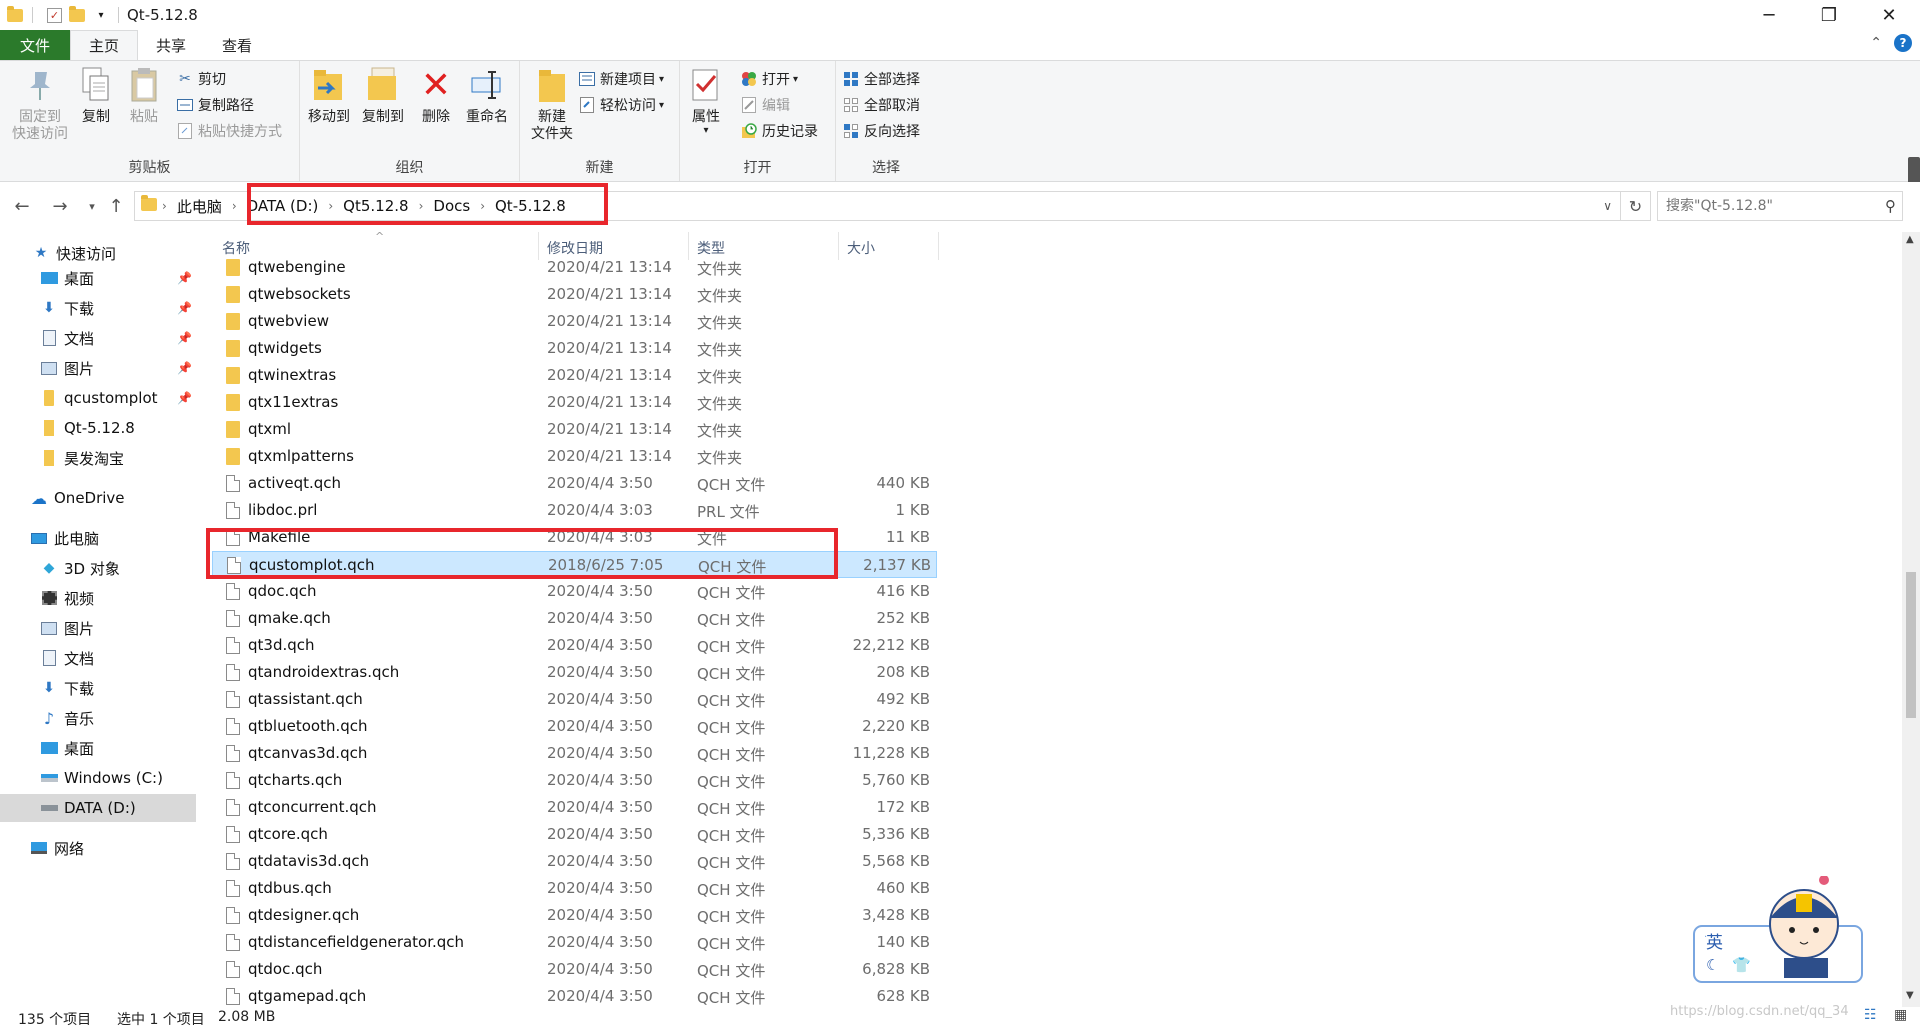 The image size is (1920, 1030). I want to click on history-button: 历史记录, so click(779, 131).